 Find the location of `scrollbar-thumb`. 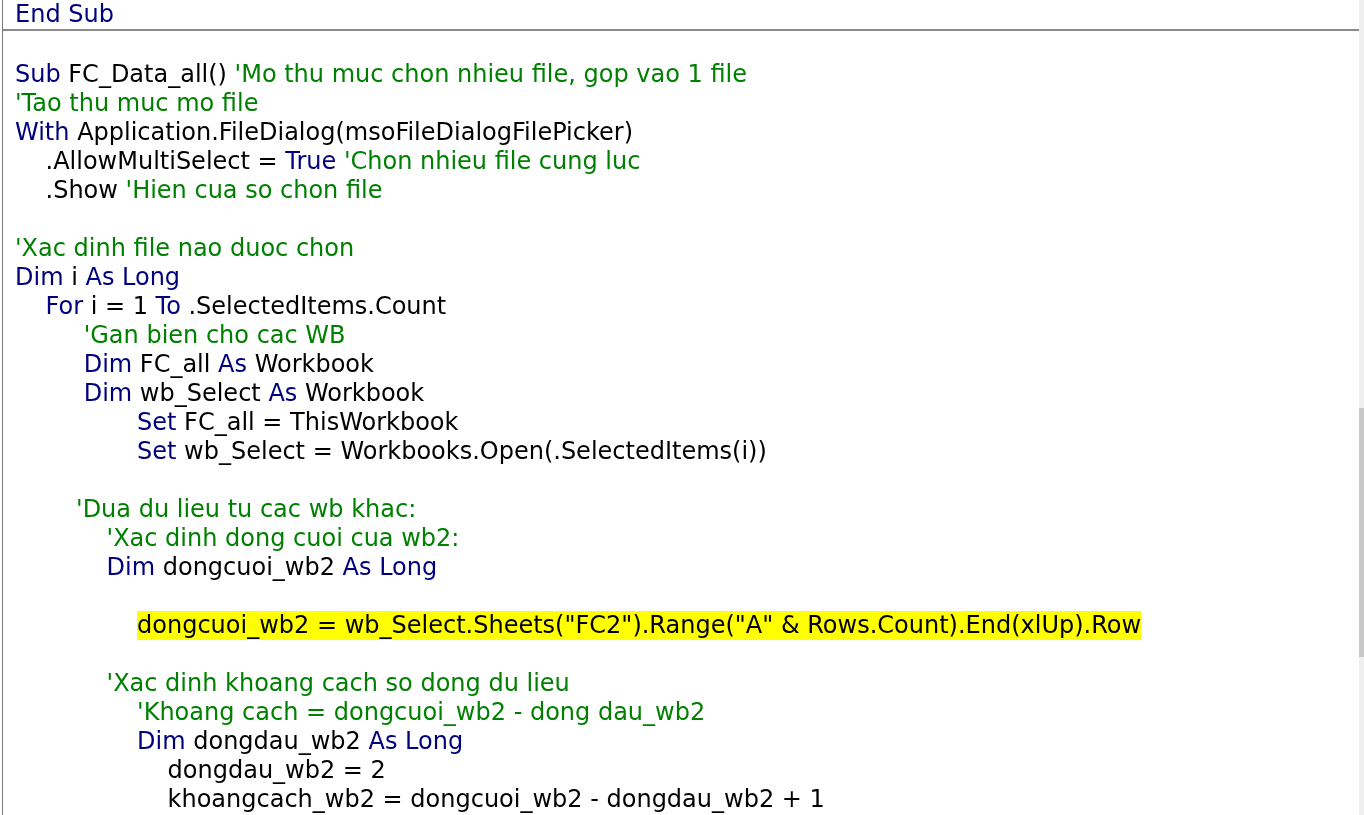

scrollbar-thumb is located at coordinates (1361, 532).